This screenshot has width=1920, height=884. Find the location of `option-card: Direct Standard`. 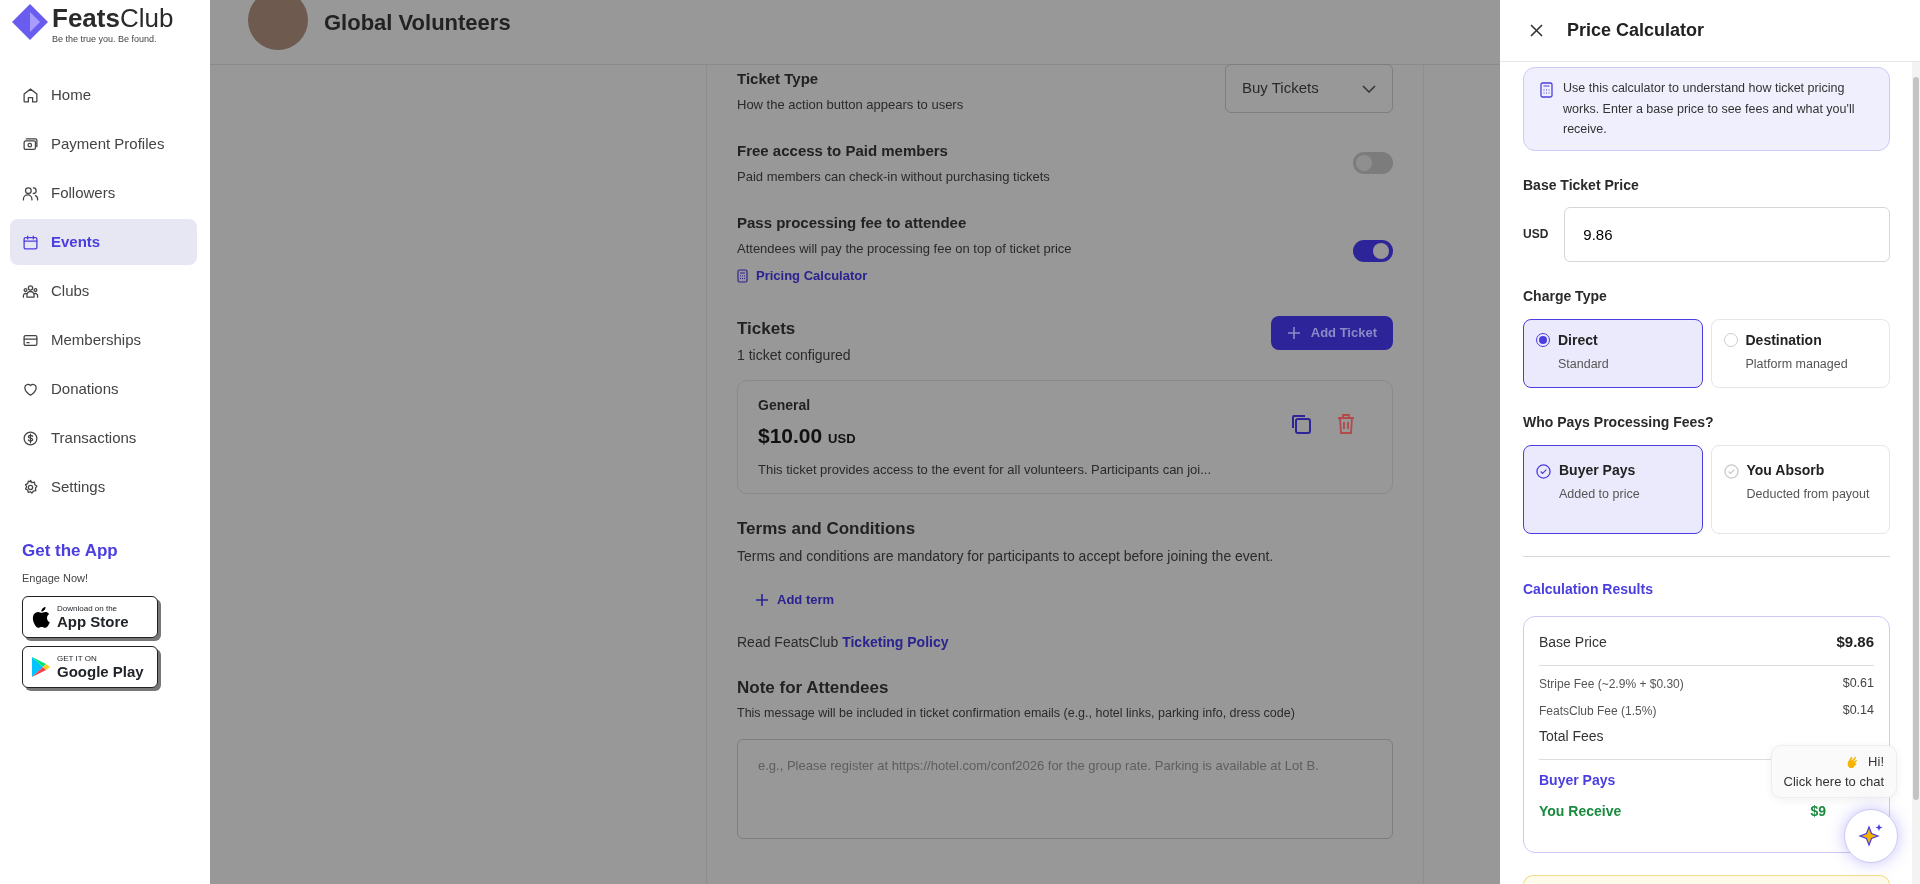

option-card: Direct Standard is located at coordinates (1613, 353).